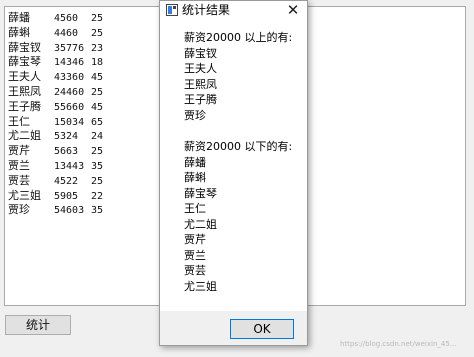 This screenshot has height=357, width=474. What do you see at coordinates (24, 136) in the screenshot?
I see `record-name: 尤二姐` at bounding box center [24, 136].